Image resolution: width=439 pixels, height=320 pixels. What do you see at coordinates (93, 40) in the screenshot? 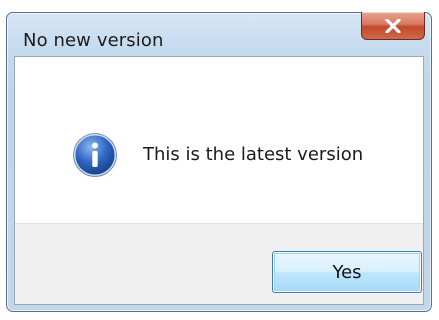
I see `window-title: No new version` at bounding box center [93, 40].